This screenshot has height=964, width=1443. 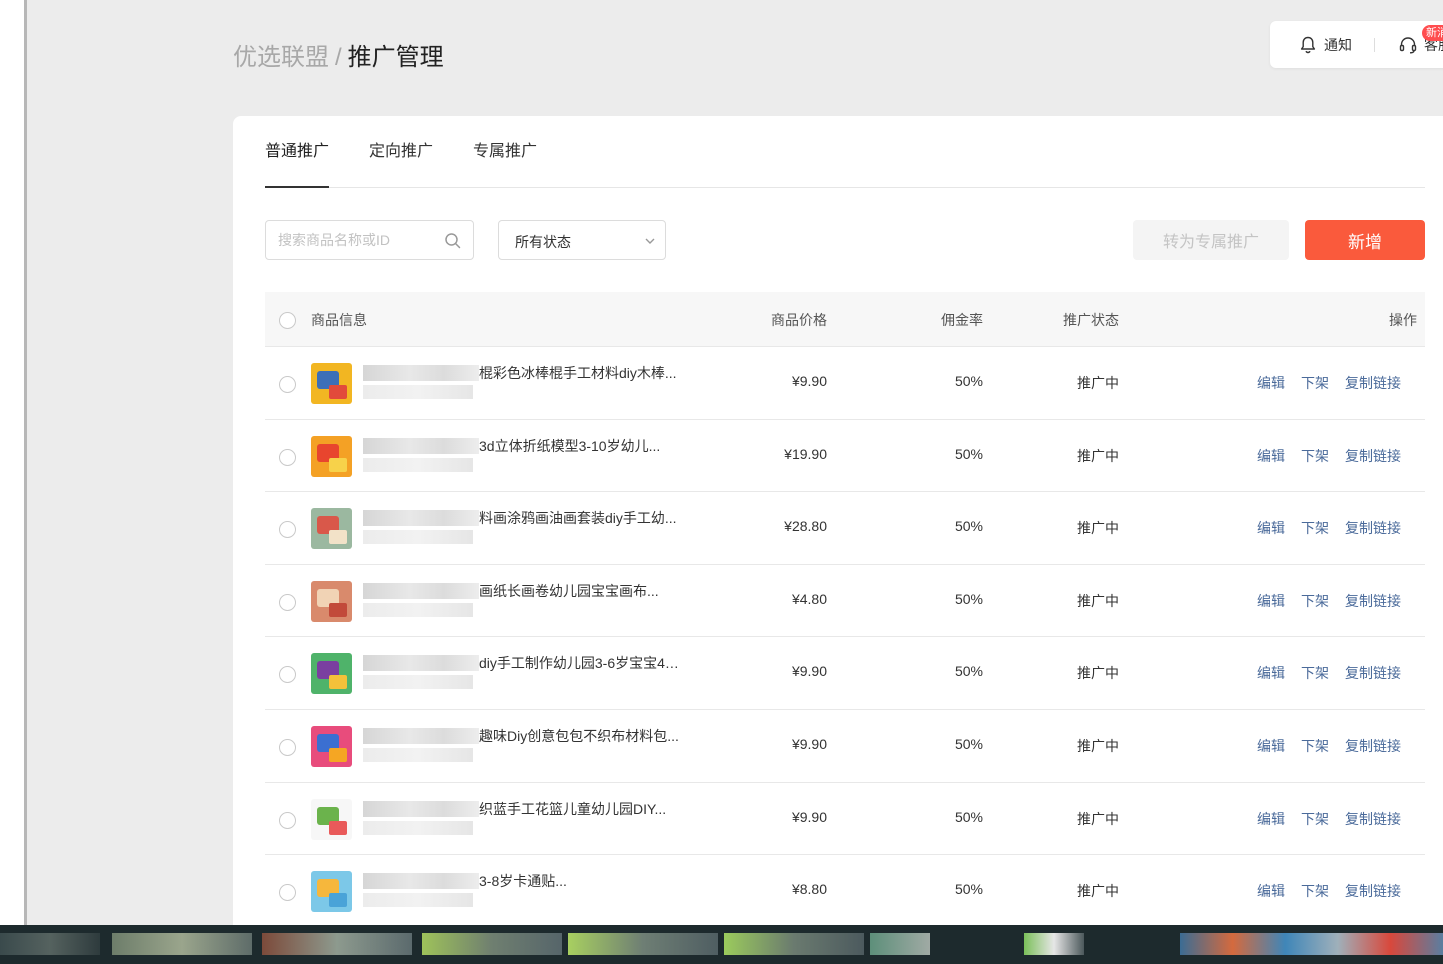 What do you see at coordinates (543, 242) in the screenshot?
I see `status-select-value: 所有状态` at bounding box center [543, 242].